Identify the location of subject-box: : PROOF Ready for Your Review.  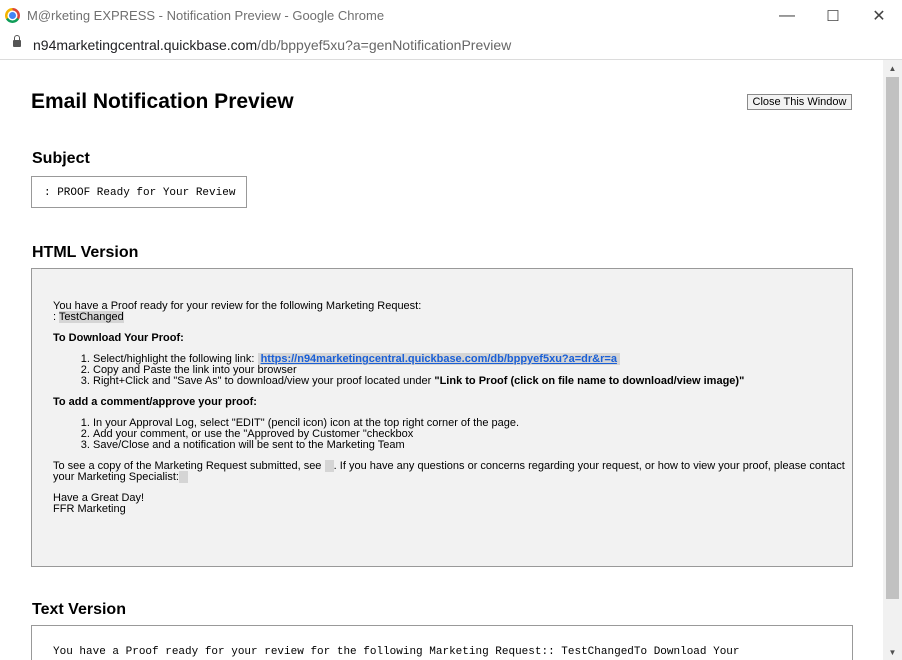
(139, 192).